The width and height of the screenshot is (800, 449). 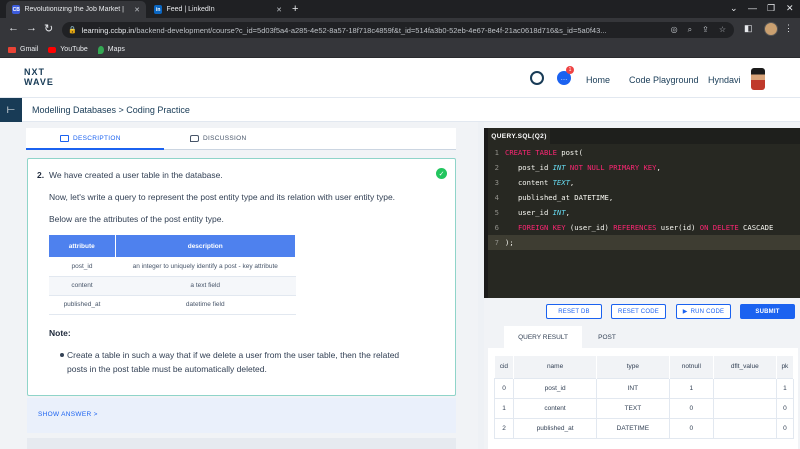 What do you see at coordinates (68, 49) in the screenshot?
I see `bookmark-youtube: YouTube` at bounding box center [68, 49].